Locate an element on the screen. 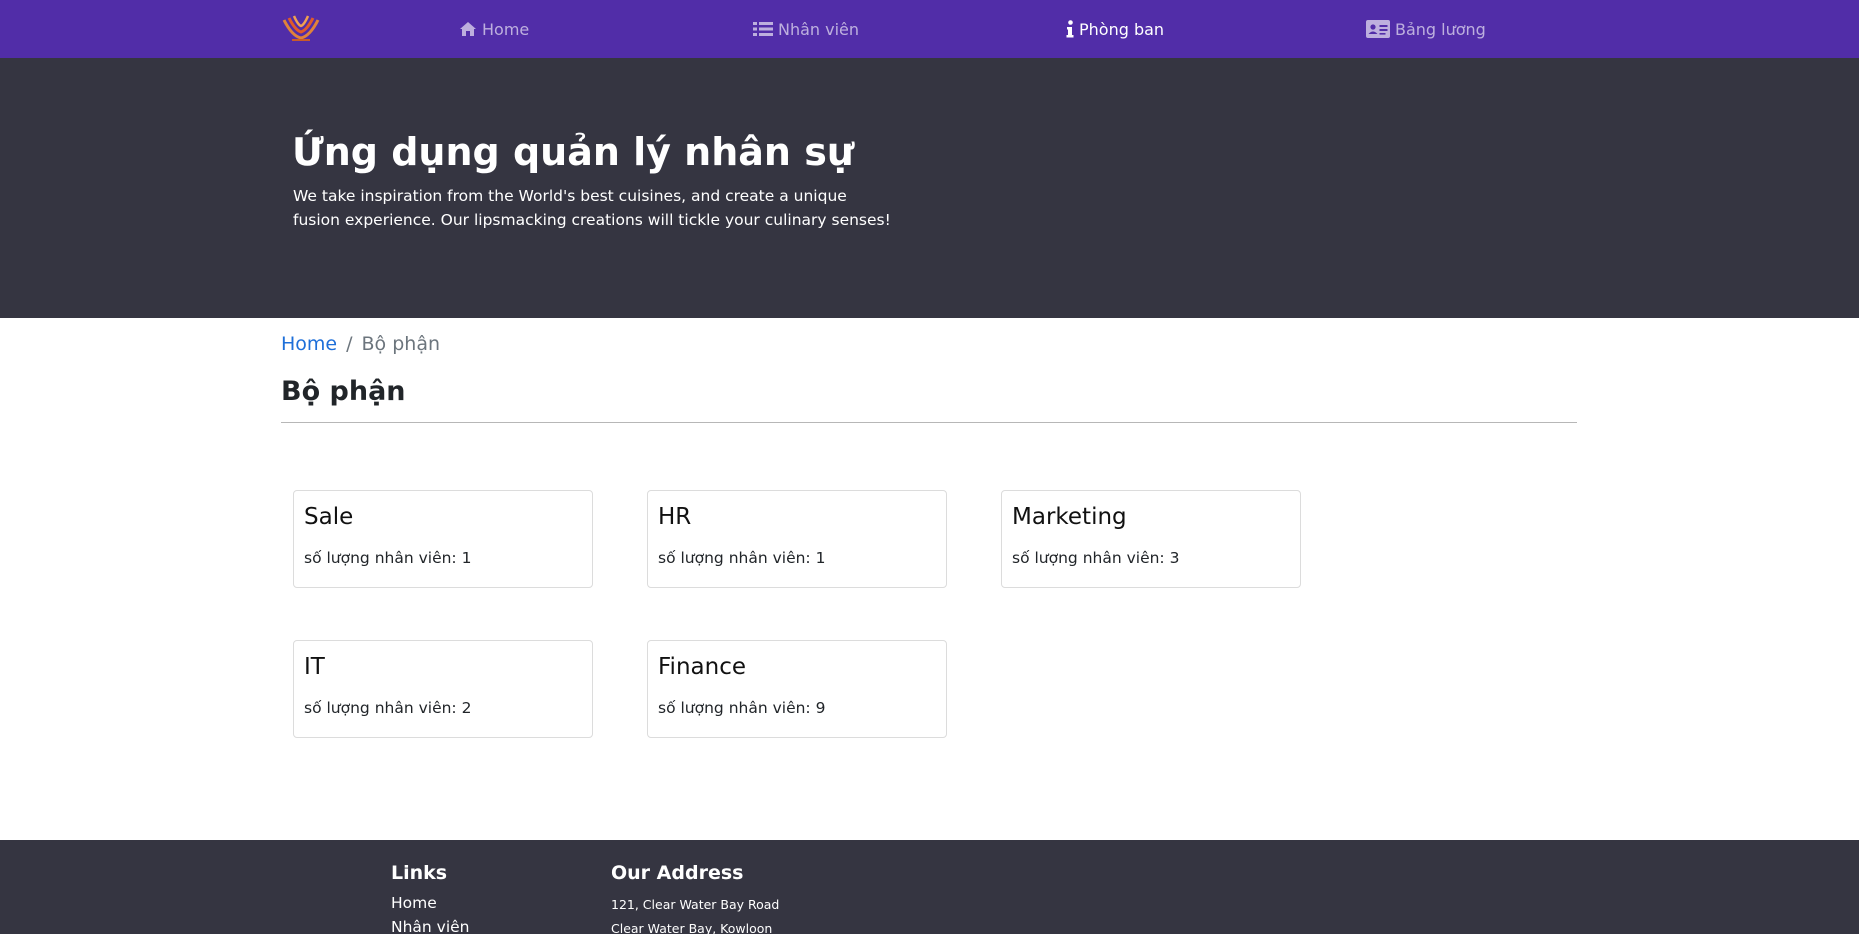  department-name: Sale is located at coordinates (329, 517).